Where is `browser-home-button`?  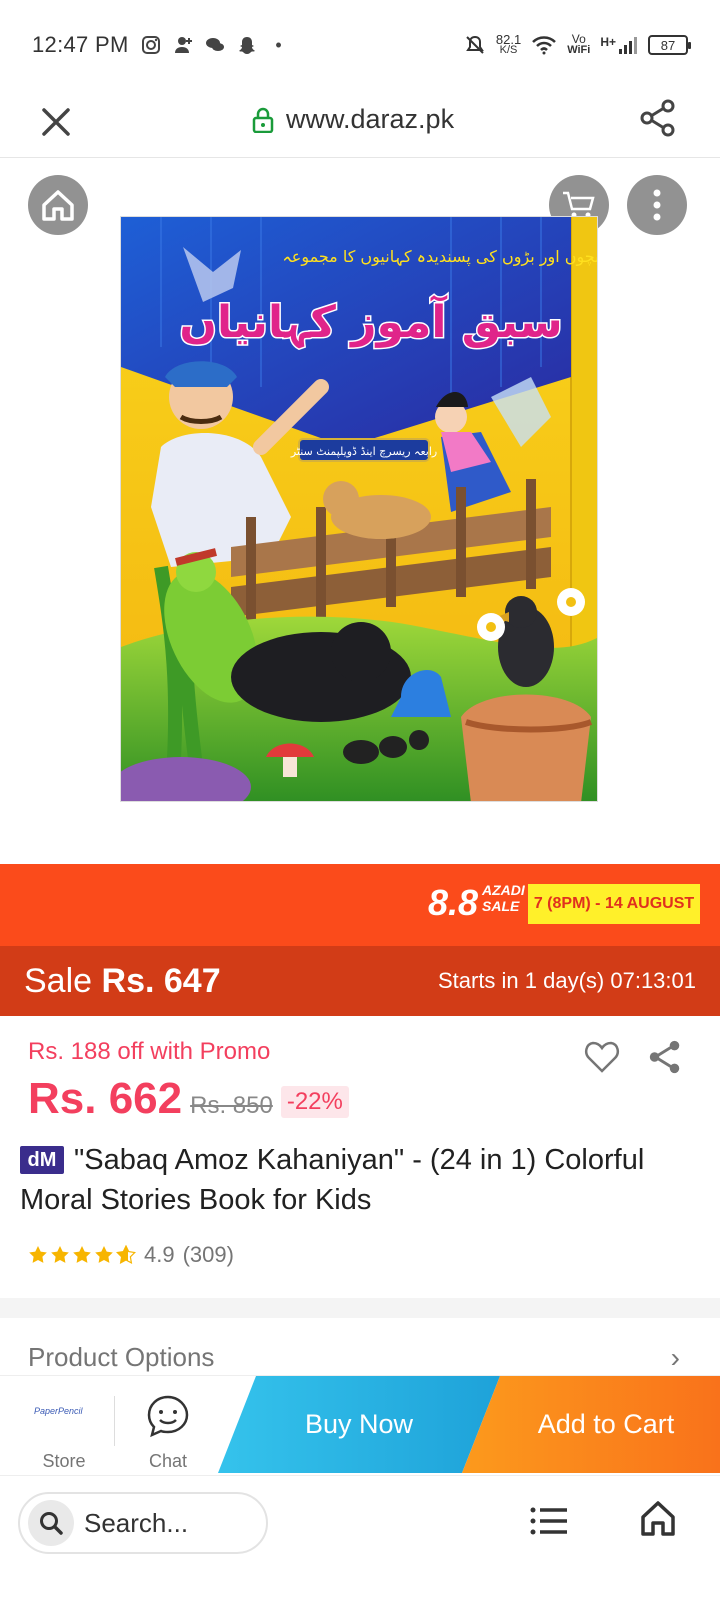
browser-home-button is located at coordinates (658, 1518).